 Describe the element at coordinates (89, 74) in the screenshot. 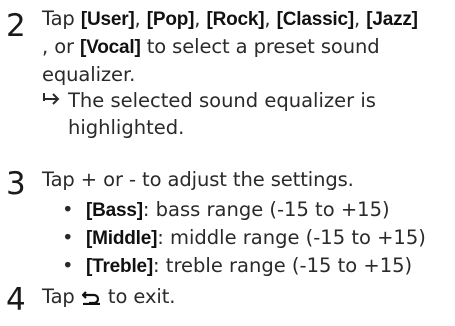

I see `step-2-line-3: equalizer.` at that location.